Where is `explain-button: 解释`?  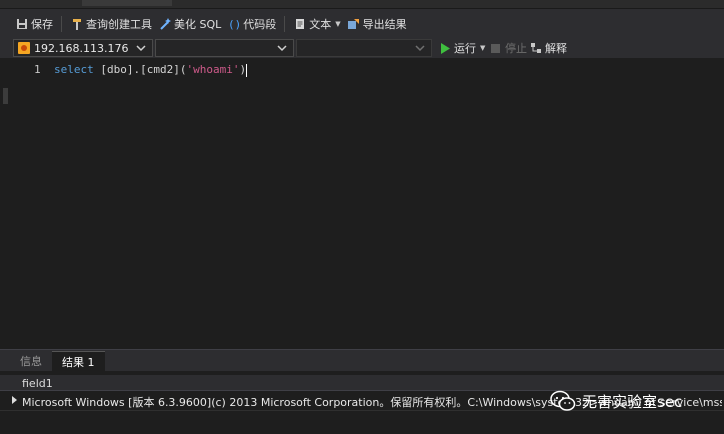 explain-button: 解释 is located at coordinates (548, 48).